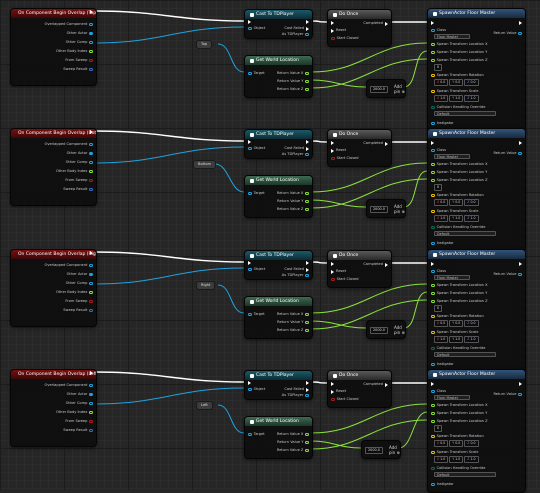 This screenshot has height=493, width=540. Describe the element at coordinates (399, 330) in the screenshot. I see `add-pin-button: Add pin ⊕` at that location.